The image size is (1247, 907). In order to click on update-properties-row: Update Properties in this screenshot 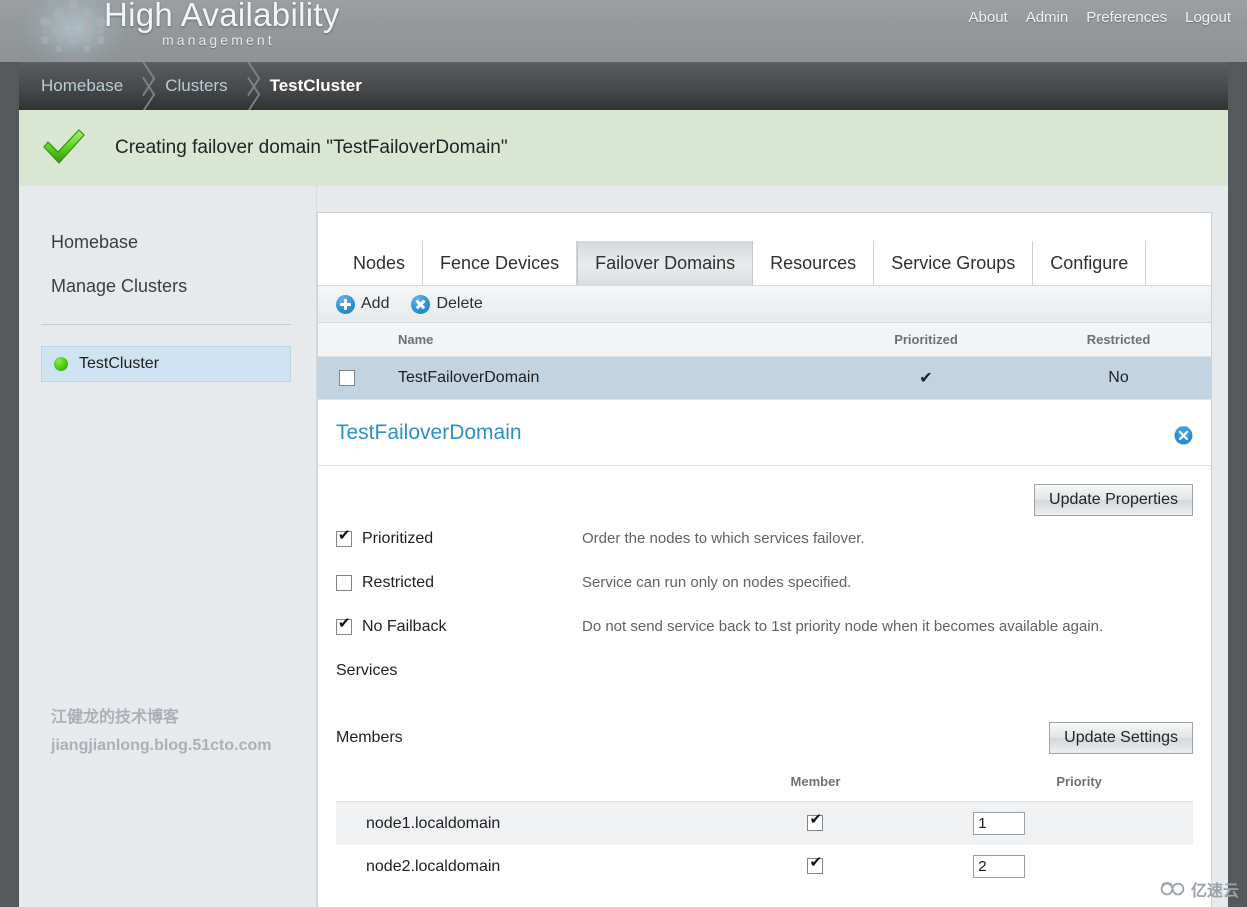, I will do `click(764, 500)`.